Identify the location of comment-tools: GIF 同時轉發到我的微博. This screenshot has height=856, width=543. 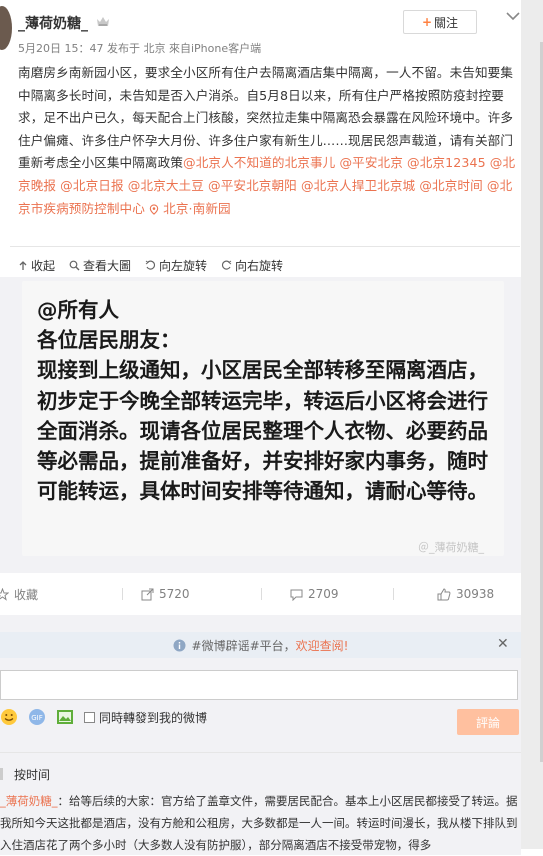
(103, 717).